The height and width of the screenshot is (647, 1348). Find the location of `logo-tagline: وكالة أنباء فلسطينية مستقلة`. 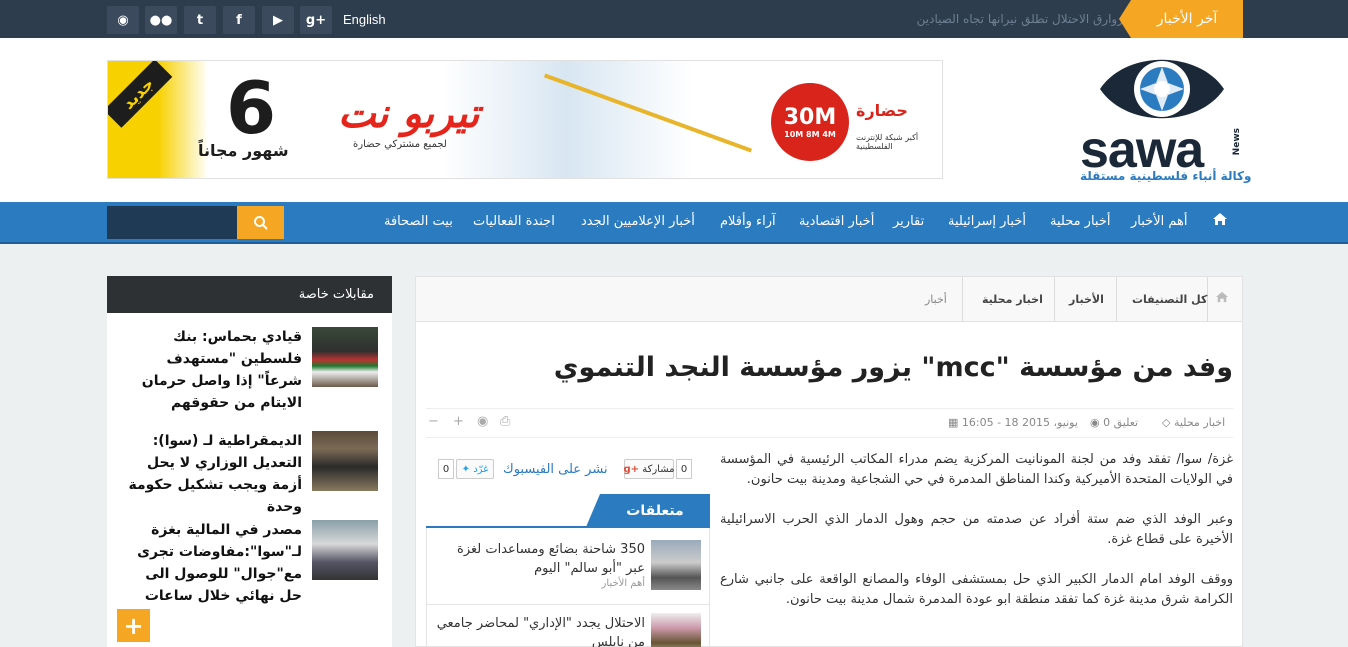

logo-tagline: وكالة أنباء فلسطينية مستقلة is located at coordinates (1166, 176).